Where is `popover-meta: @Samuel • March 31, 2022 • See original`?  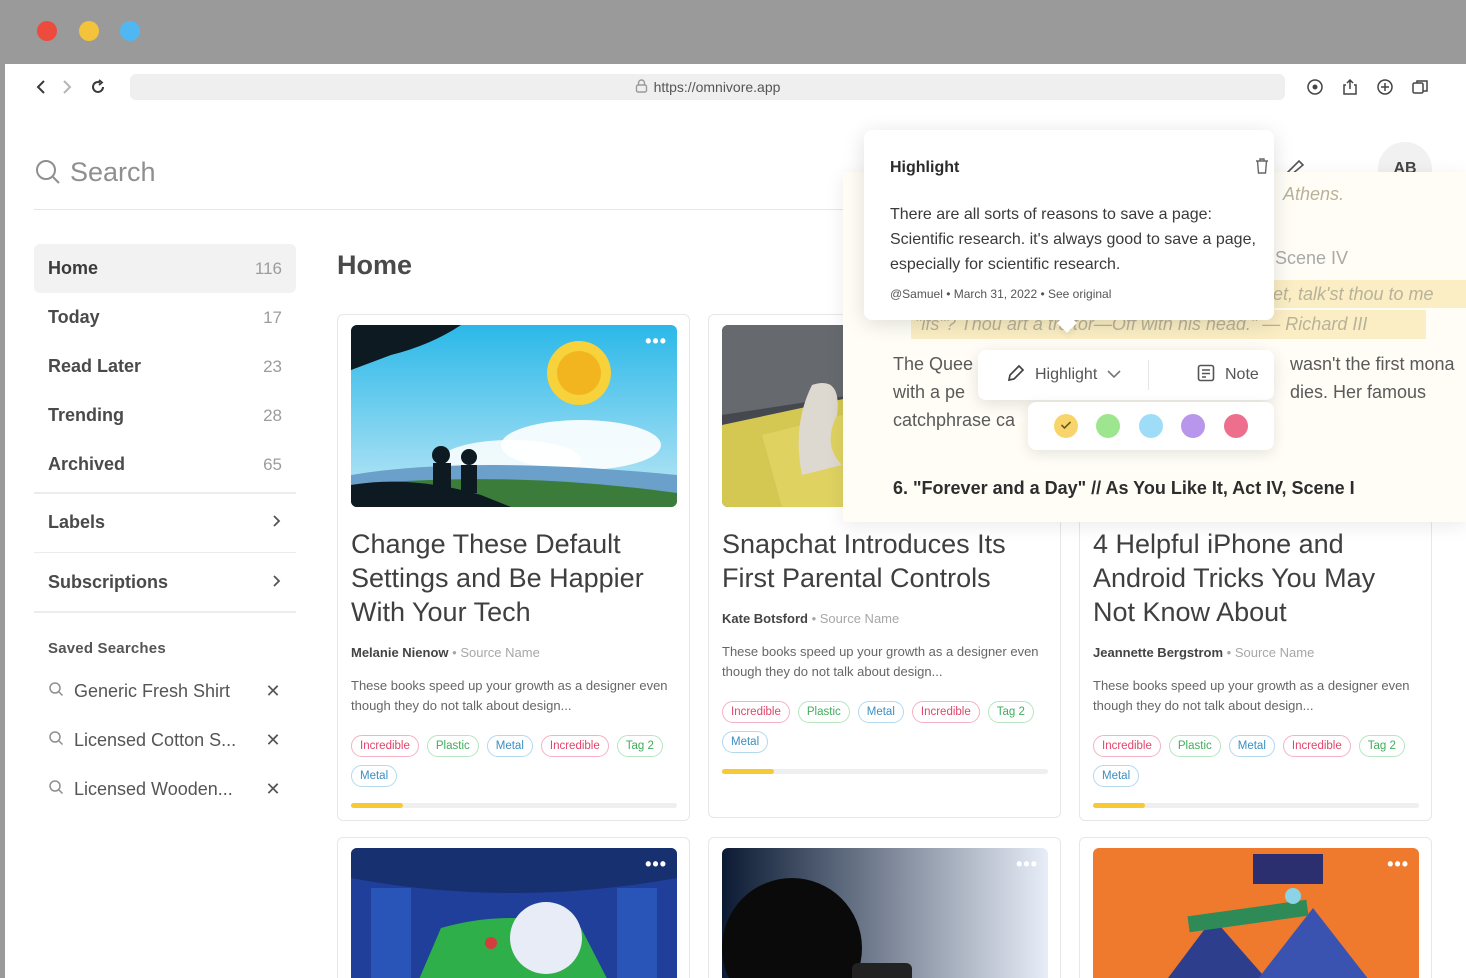 popover-meta: @Samuel • March 31, 2022 • See original is located at coordinates (1000, 294).